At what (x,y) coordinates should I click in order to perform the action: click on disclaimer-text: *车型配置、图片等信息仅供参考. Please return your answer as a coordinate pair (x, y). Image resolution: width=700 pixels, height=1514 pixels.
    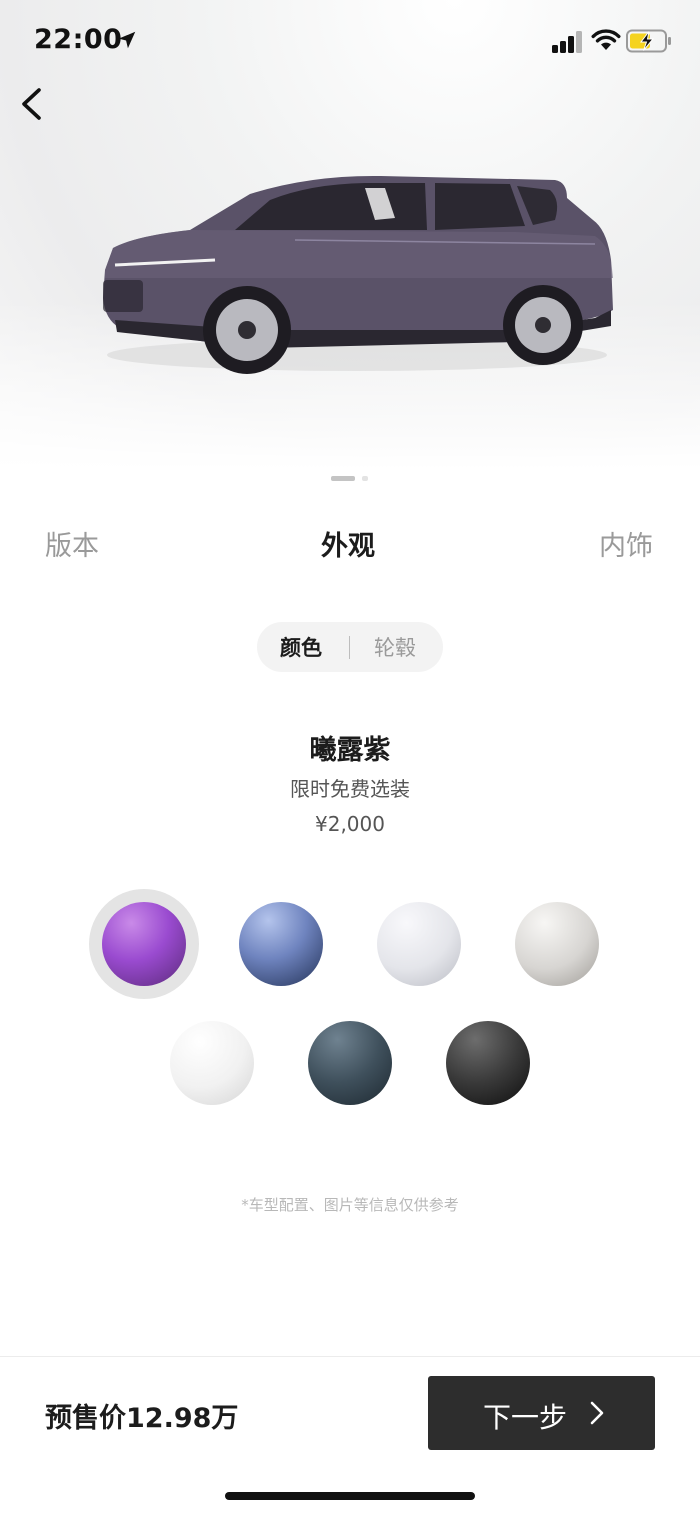
    Looking at the image, I should click on (350, 1205).